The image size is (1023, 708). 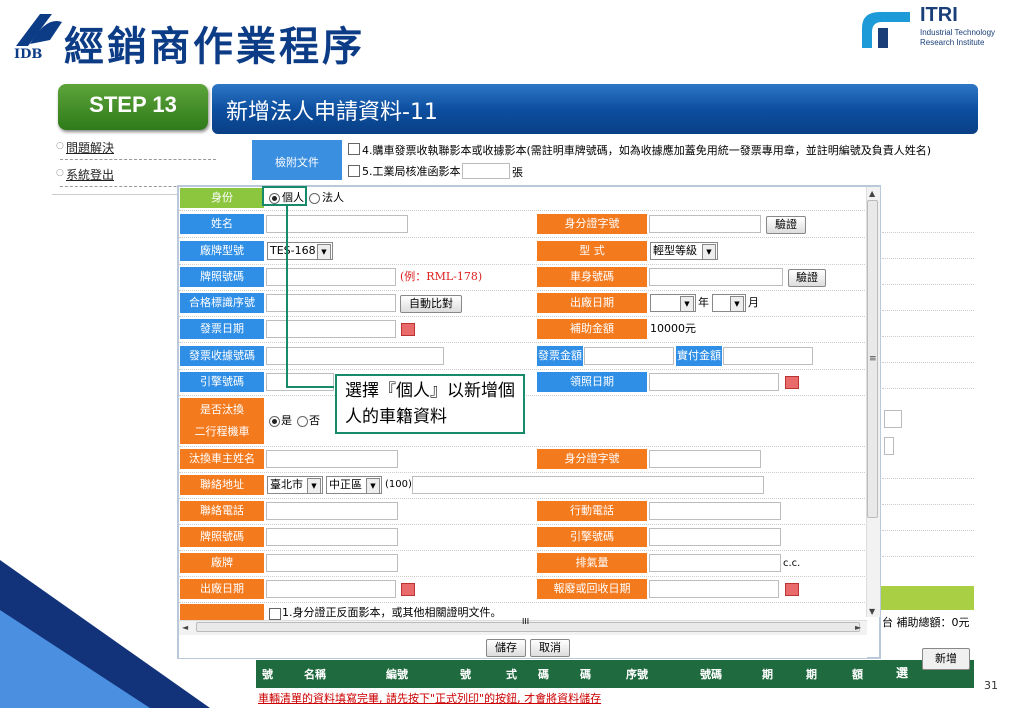 What do you see at coordinates (90, 174) in the screenshot?
I see `menu-item-logout: 系統登出` at bounding box center [90, 174].